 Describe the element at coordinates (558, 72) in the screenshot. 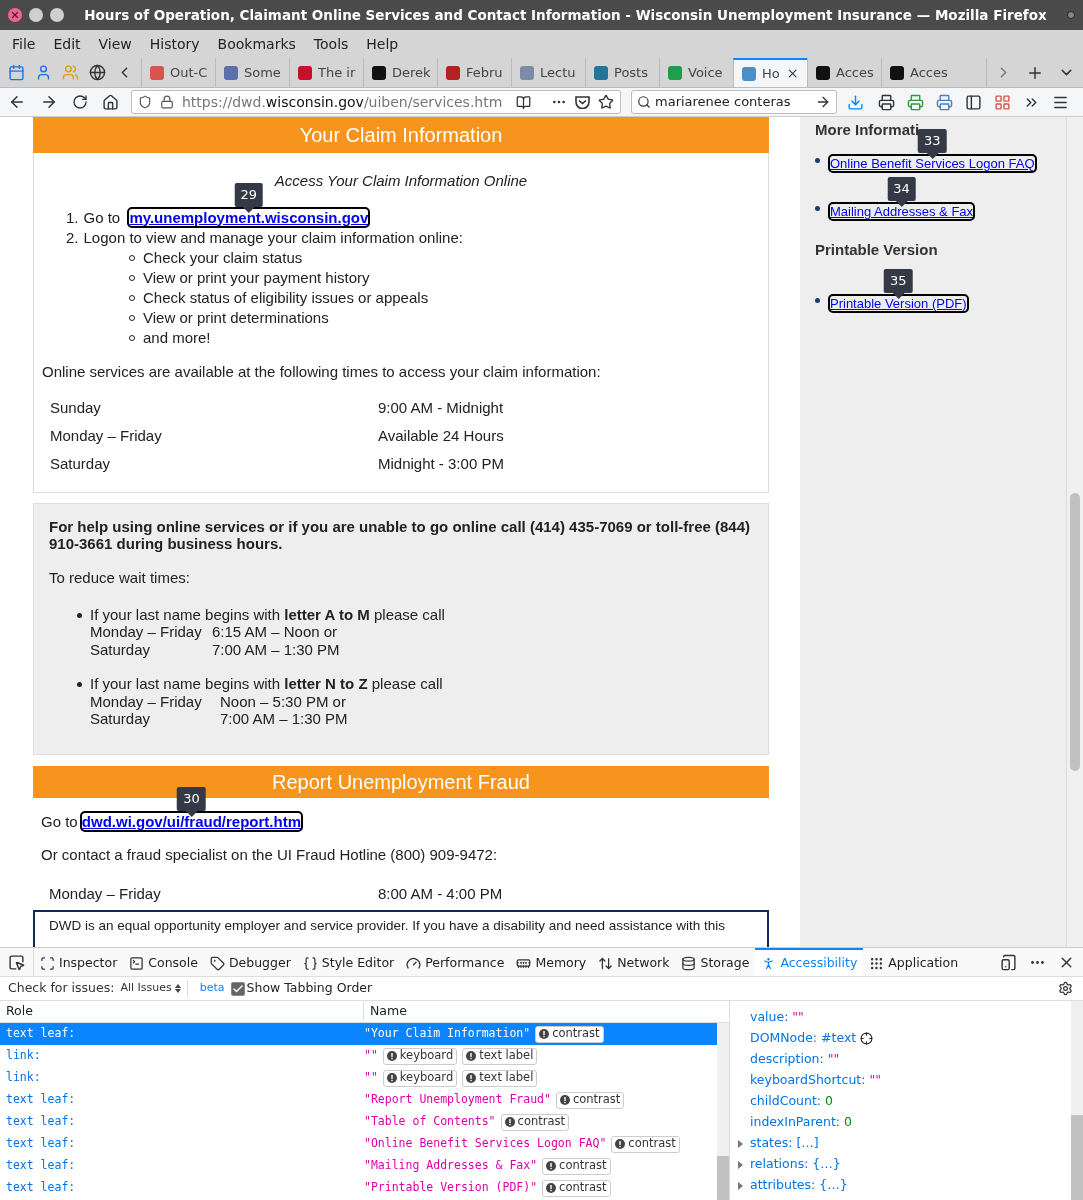

I see `tab-title: Lectu` at that location.